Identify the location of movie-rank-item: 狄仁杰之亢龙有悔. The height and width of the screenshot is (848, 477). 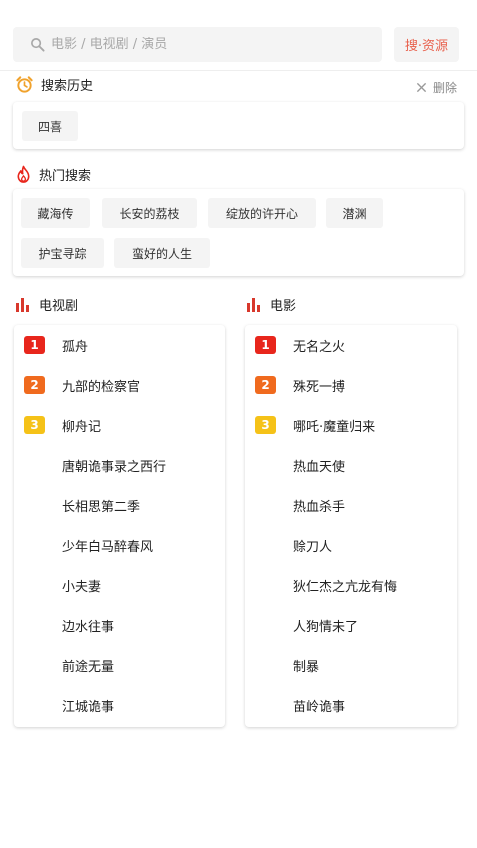
(351, 585).